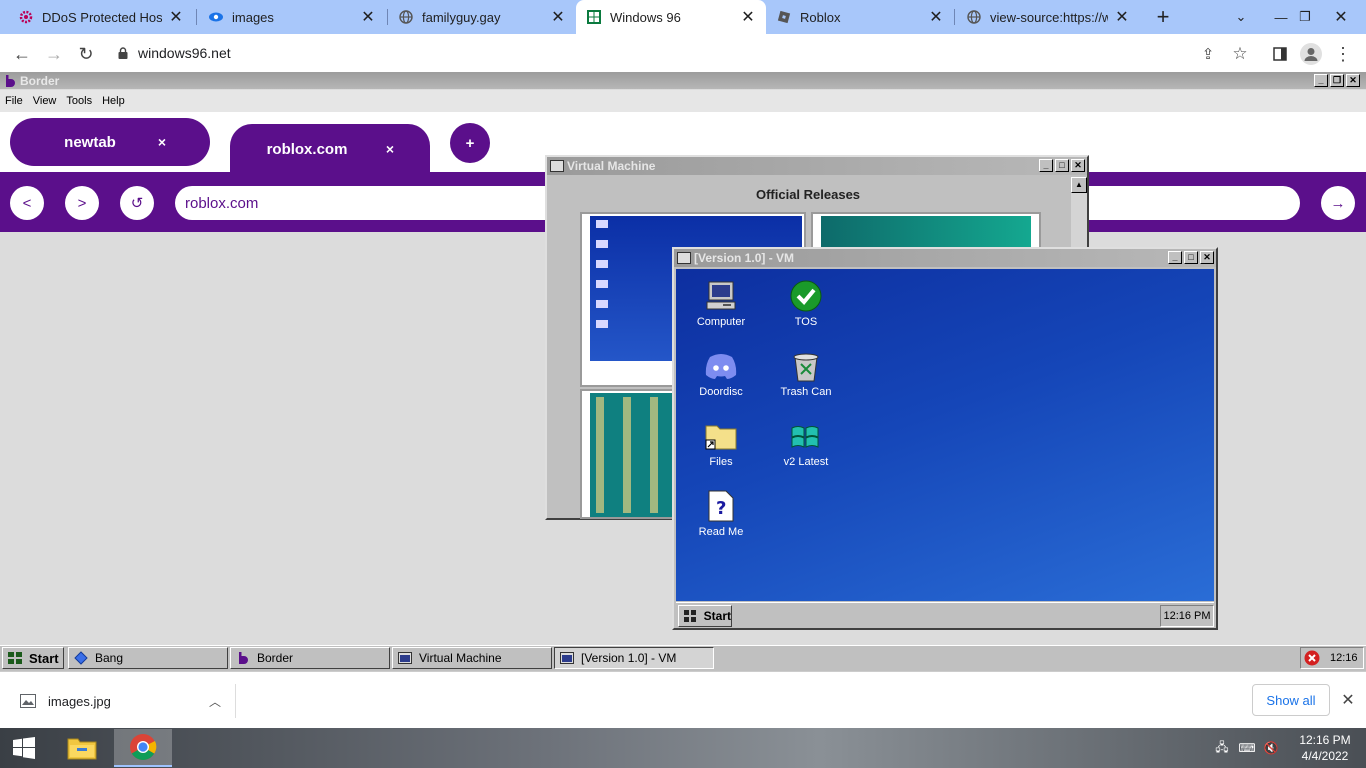 The height and width of the screenshot is (768, 1366). What do you see at coordinates (683, 748) in the screenshot?
I see `windows-taskbar` at bounding box center [683, 748].